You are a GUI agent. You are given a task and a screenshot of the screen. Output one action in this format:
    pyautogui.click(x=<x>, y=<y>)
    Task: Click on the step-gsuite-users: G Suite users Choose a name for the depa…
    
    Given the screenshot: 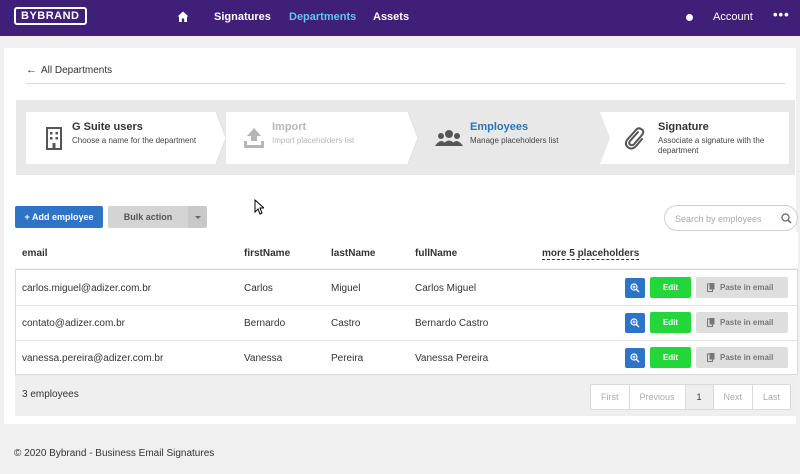 What is the action you would take?
    pyautogui.click(x=121, y=138)
    